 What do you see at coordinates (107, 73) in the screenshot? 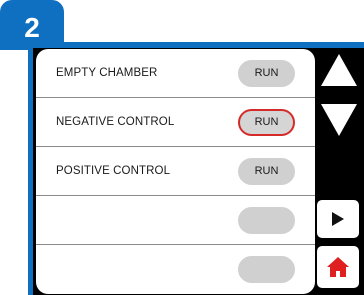
I see `row-label: EMPTY CHAMBER` at bounding box center [107, 73].